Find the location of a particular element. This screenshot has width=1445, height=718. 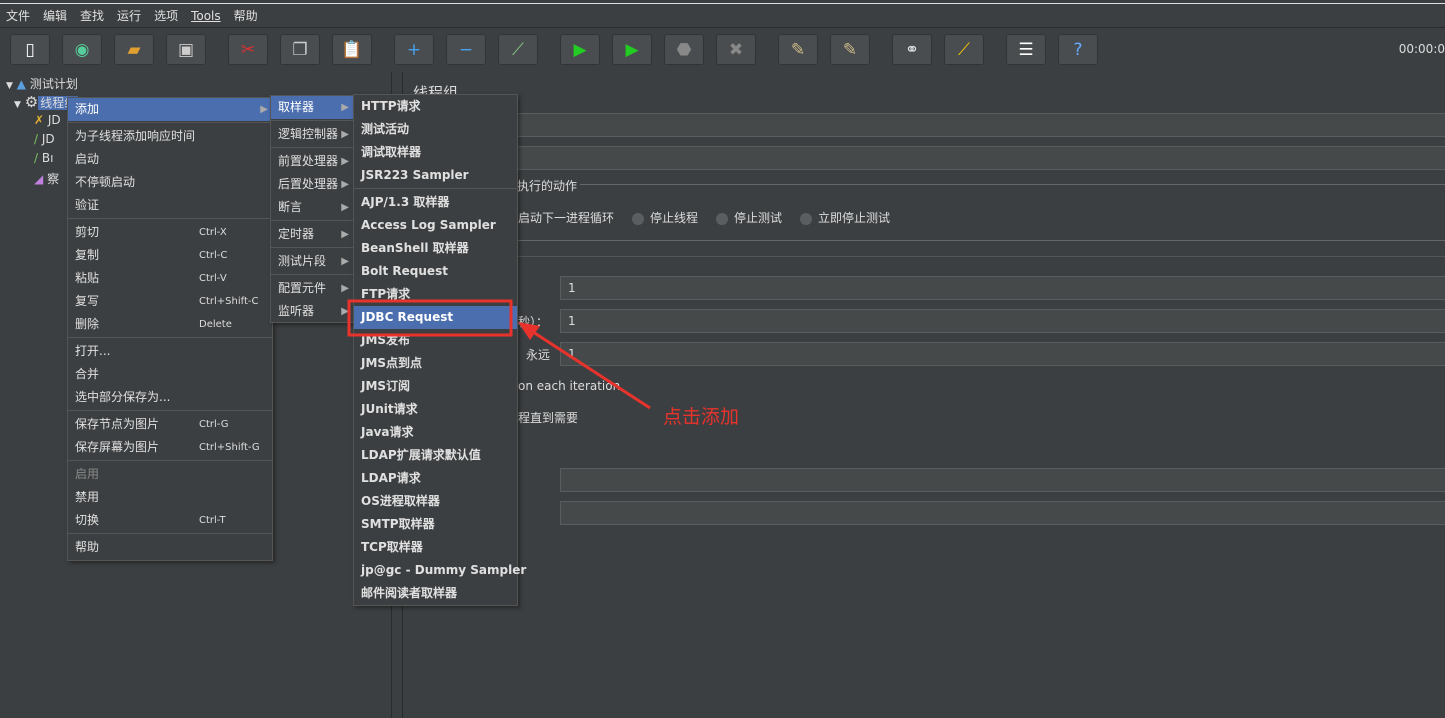

arrow-head-icon is located at coordinates (529, 331).